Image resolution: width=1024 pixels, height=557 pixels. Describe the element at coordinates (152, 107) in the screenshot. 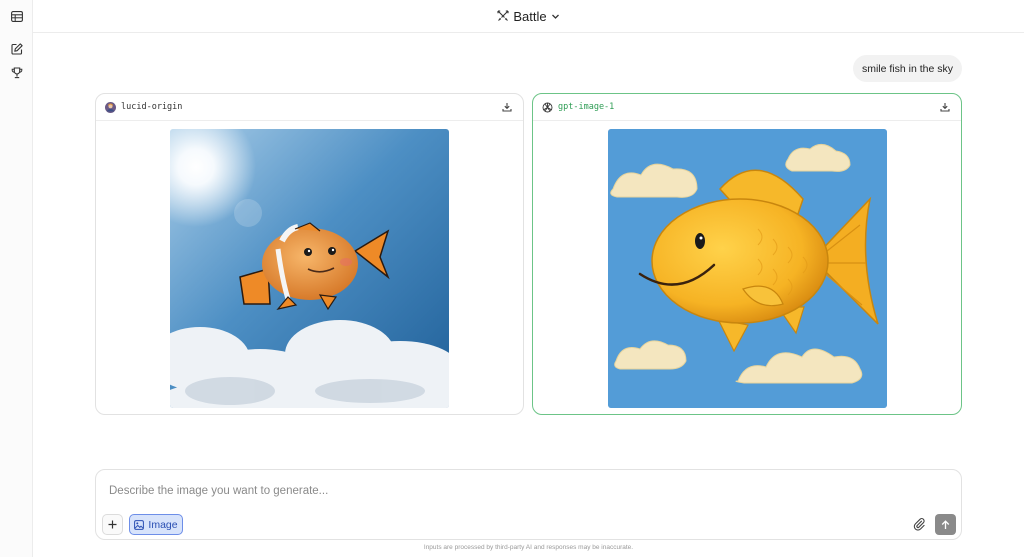

I see `model-name: lucid-origin` at that location.